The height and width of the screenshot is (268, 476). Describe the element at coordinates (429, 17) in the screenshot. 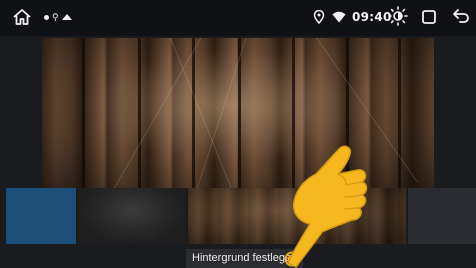

I see `recents-icon` at that location.